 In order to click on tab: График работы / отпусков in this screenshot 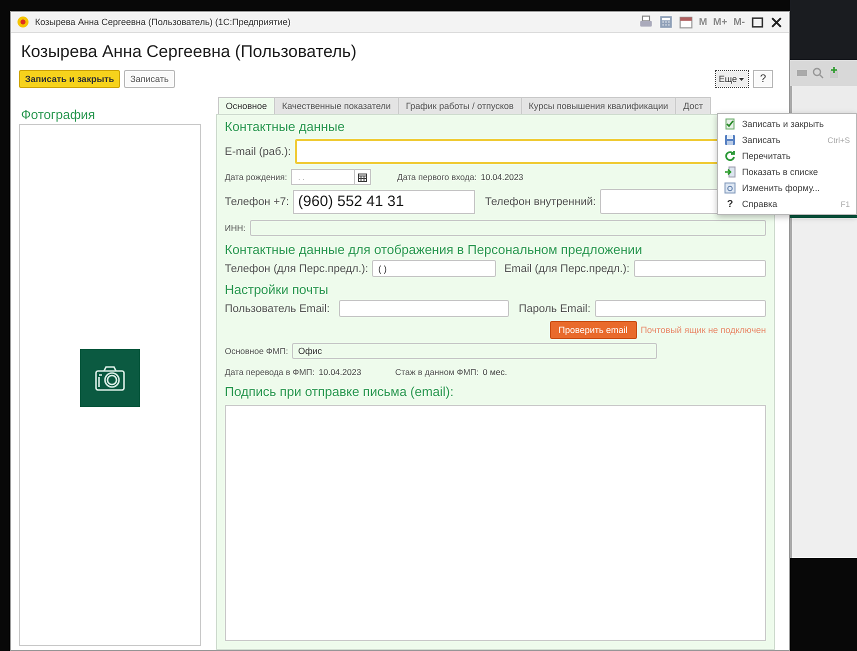, I will do `click(460, 105)`.